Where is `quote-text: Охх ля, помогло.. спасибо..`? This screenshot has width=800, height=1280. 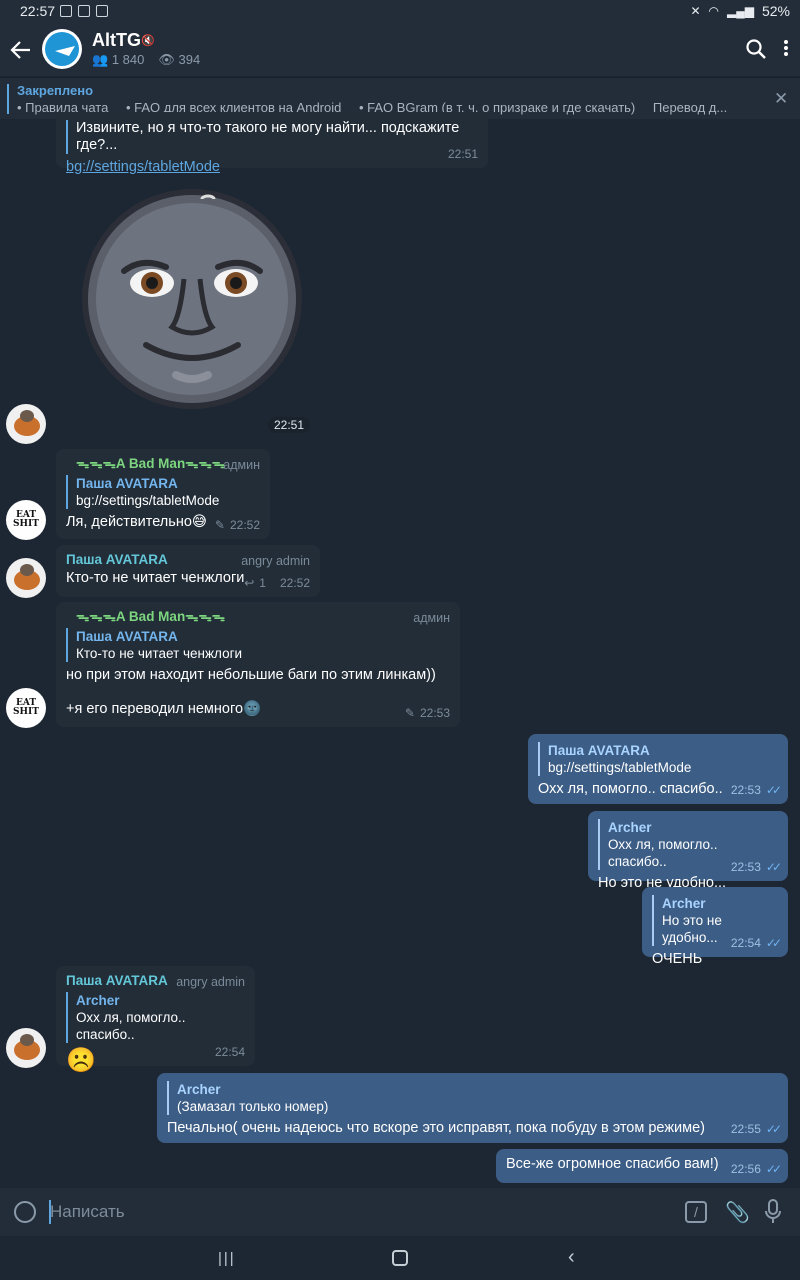
quote-text: Охх ля, помогло.. спасибо.. is located at coordinates (131, 1026).